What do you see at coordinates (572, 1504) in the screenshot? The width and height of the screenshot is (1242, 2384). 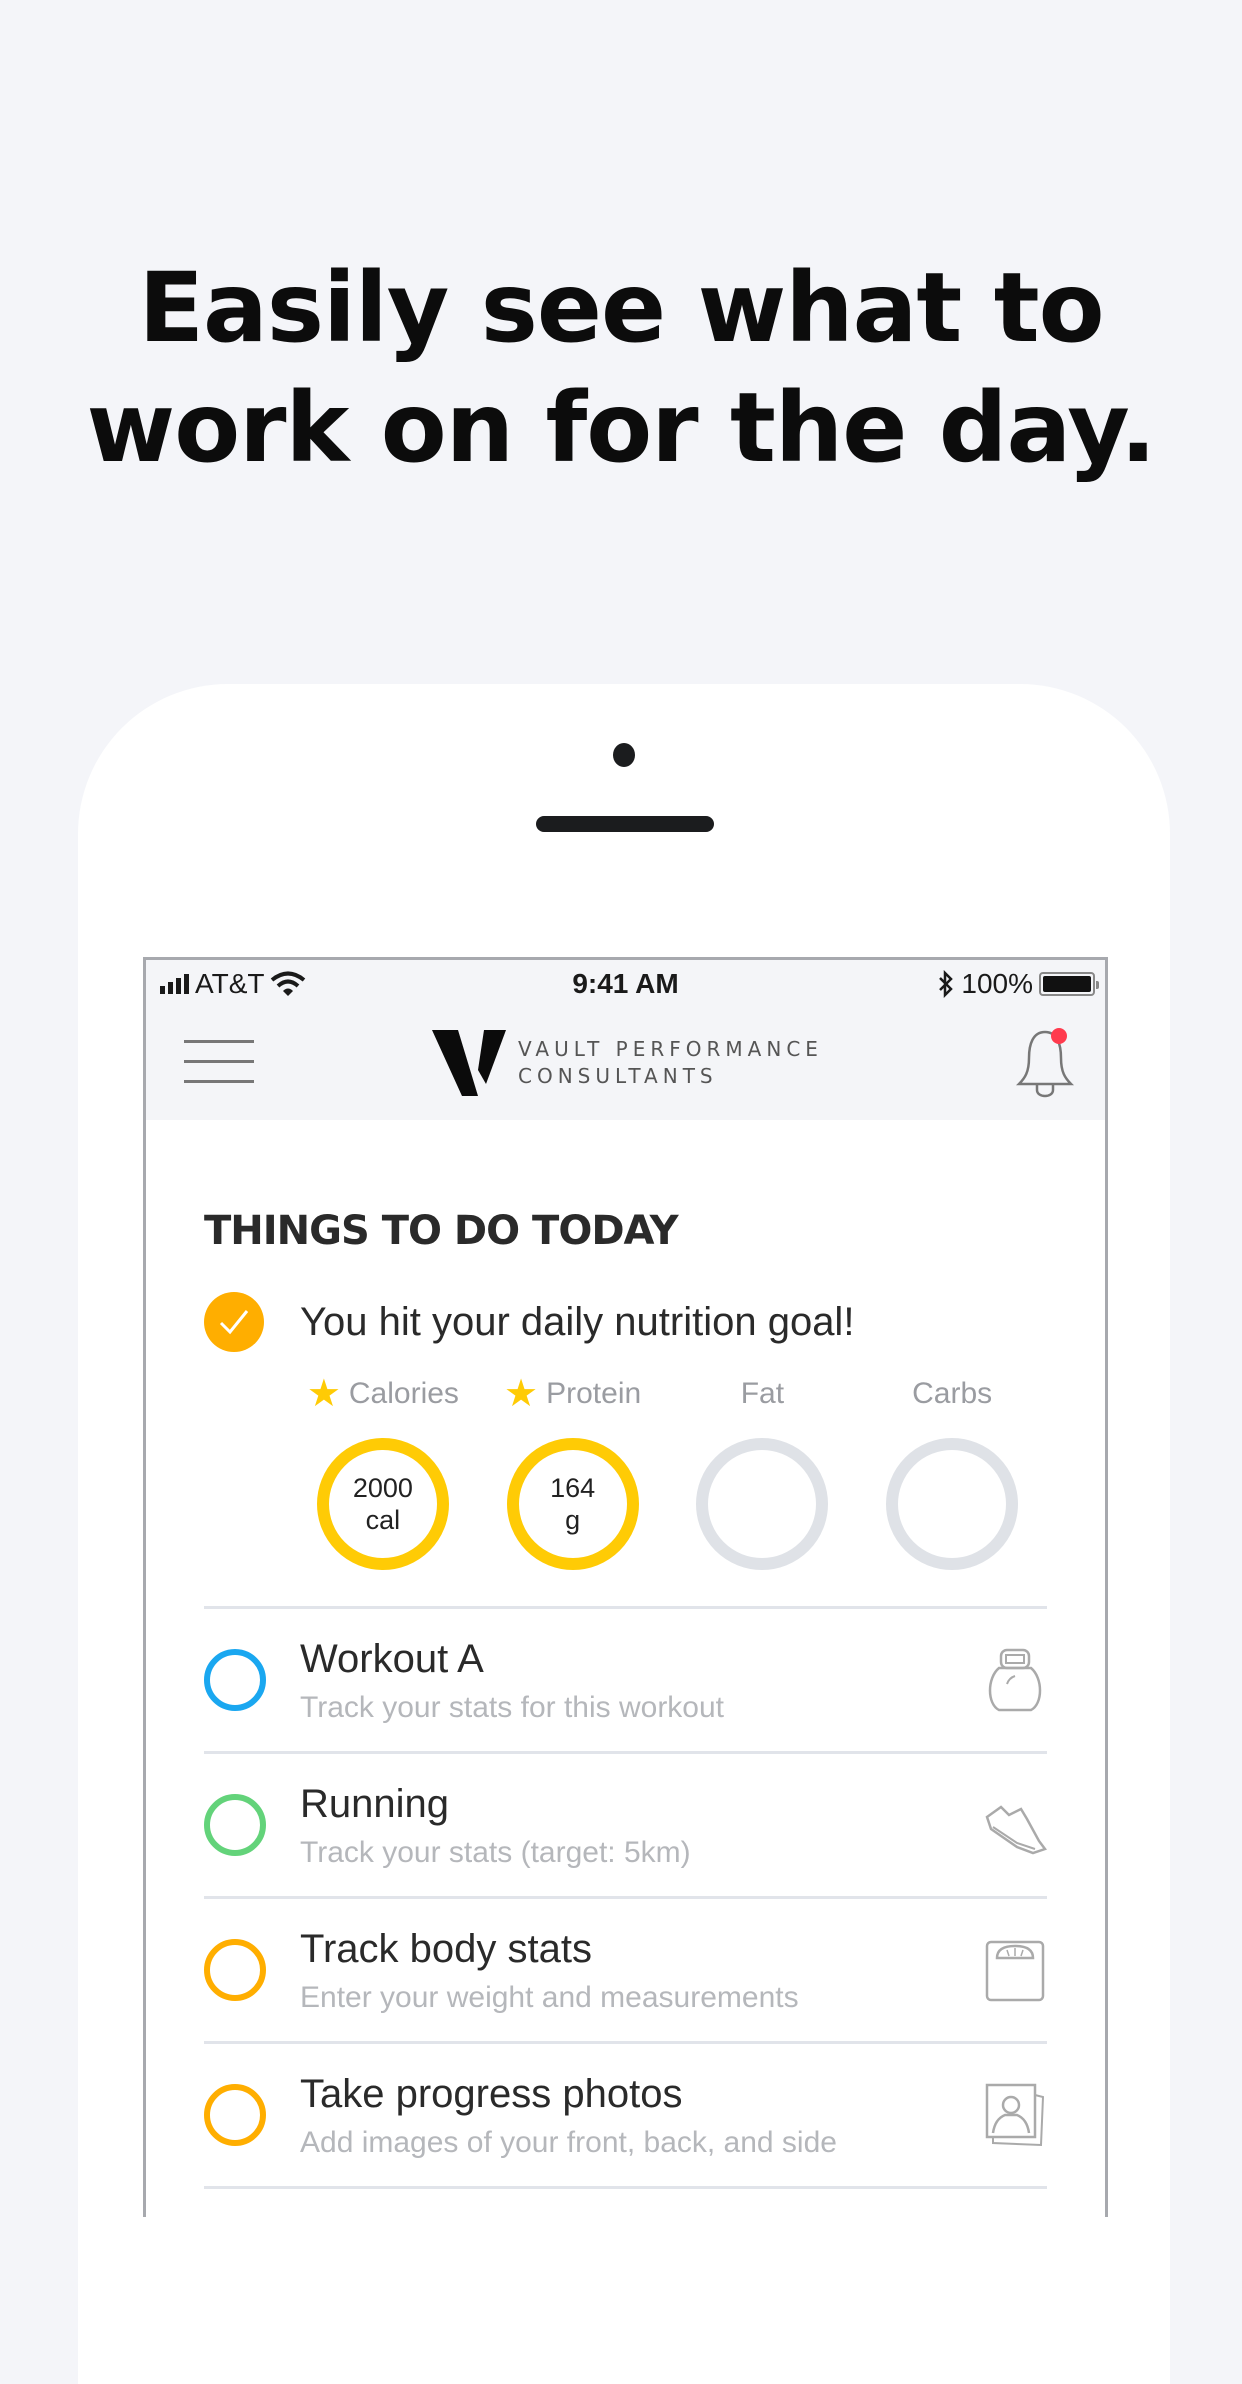 I see `macro-ring: 164 g` at bounding box center [572, 1504].